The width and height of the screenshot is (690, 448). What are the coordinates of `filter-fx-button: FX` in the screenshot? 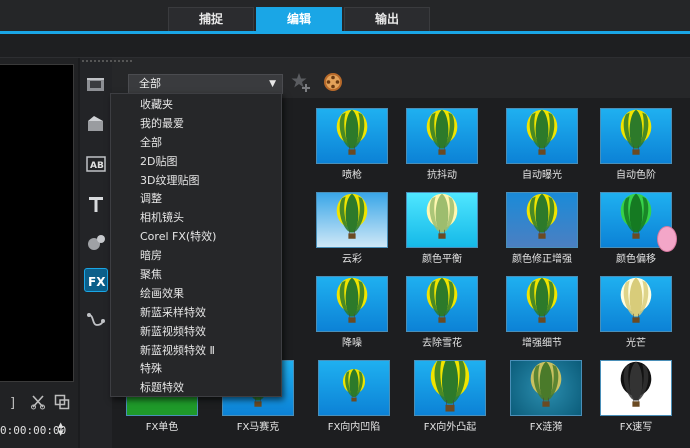 It's located at (96, 280).